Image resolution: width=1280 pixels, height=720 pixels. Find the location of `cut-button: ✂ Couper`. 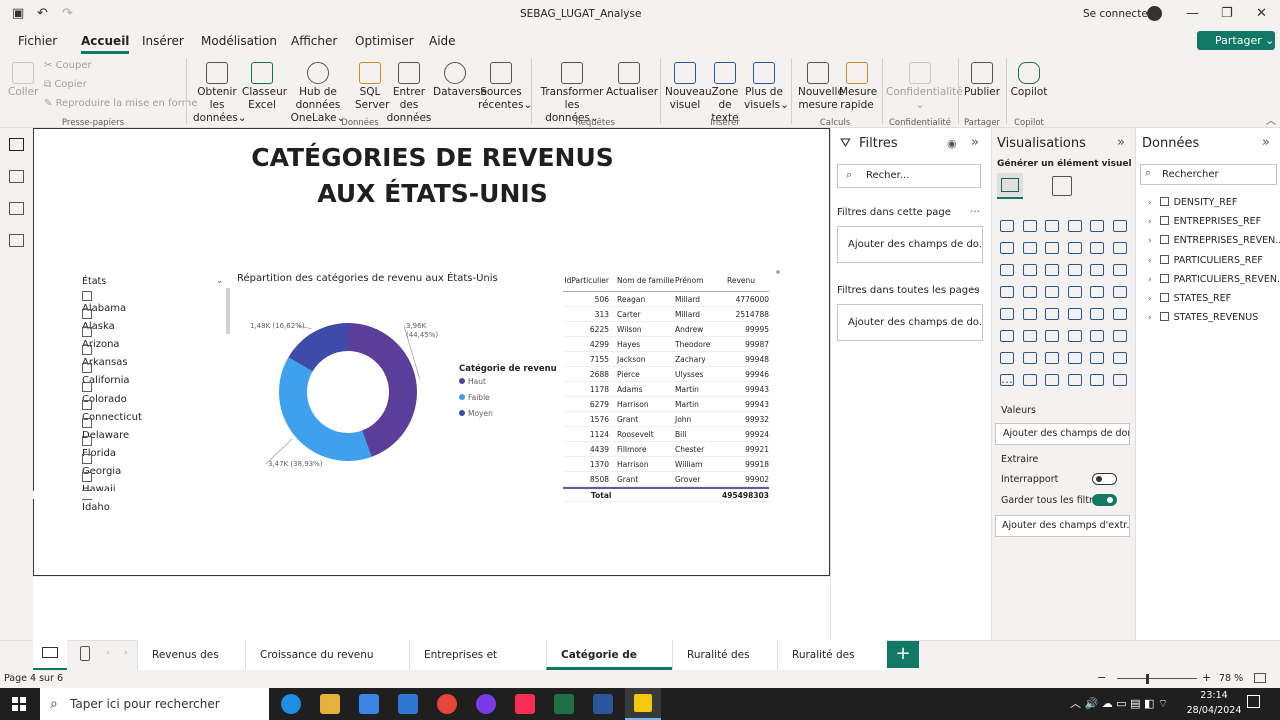

cut-button: ✂ Couper is located at coordinates (68, 65).